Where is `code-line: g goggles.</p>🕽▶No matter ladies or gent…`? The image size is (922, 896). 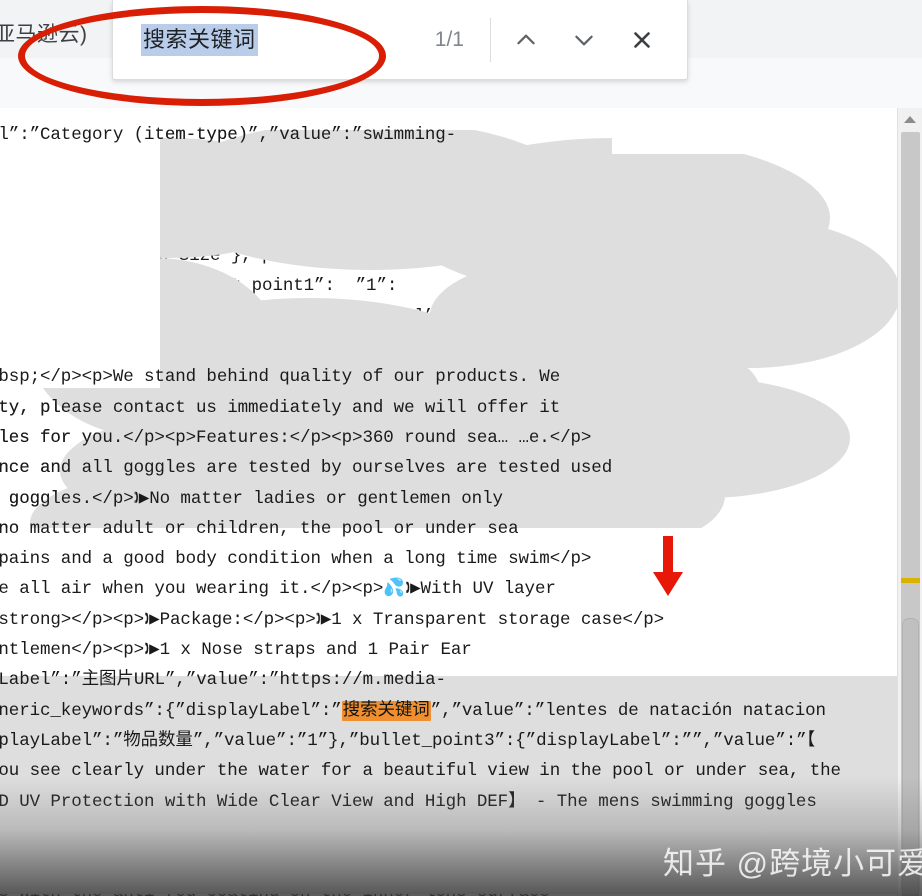 code-line: g goggles.</p>🕽▶No matter ladies or gent… is located at coordinates (251, 498).